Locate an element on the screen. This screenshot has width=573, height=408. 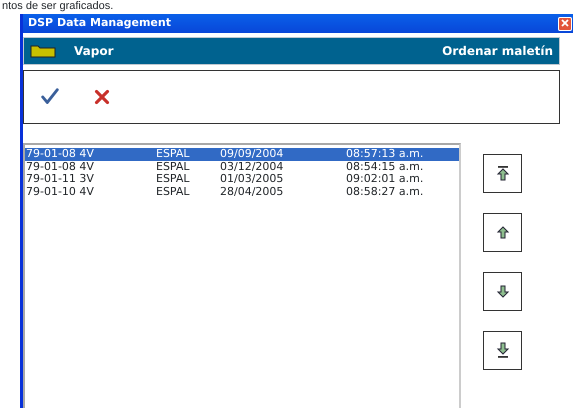
sort-case-link: Ordenar maletín is located at coordinates (497, 51).